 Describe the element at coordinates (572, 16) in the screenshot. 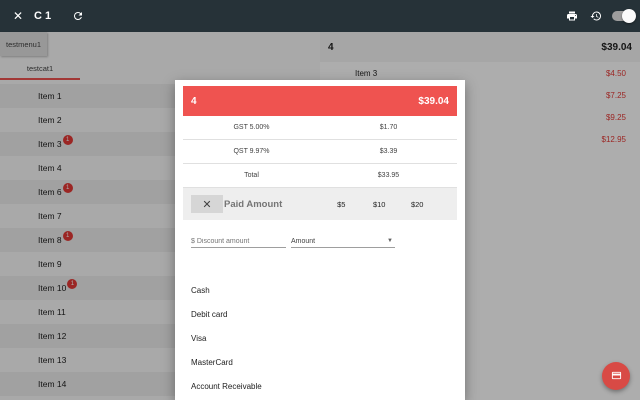

I see `print-icon` at that location.